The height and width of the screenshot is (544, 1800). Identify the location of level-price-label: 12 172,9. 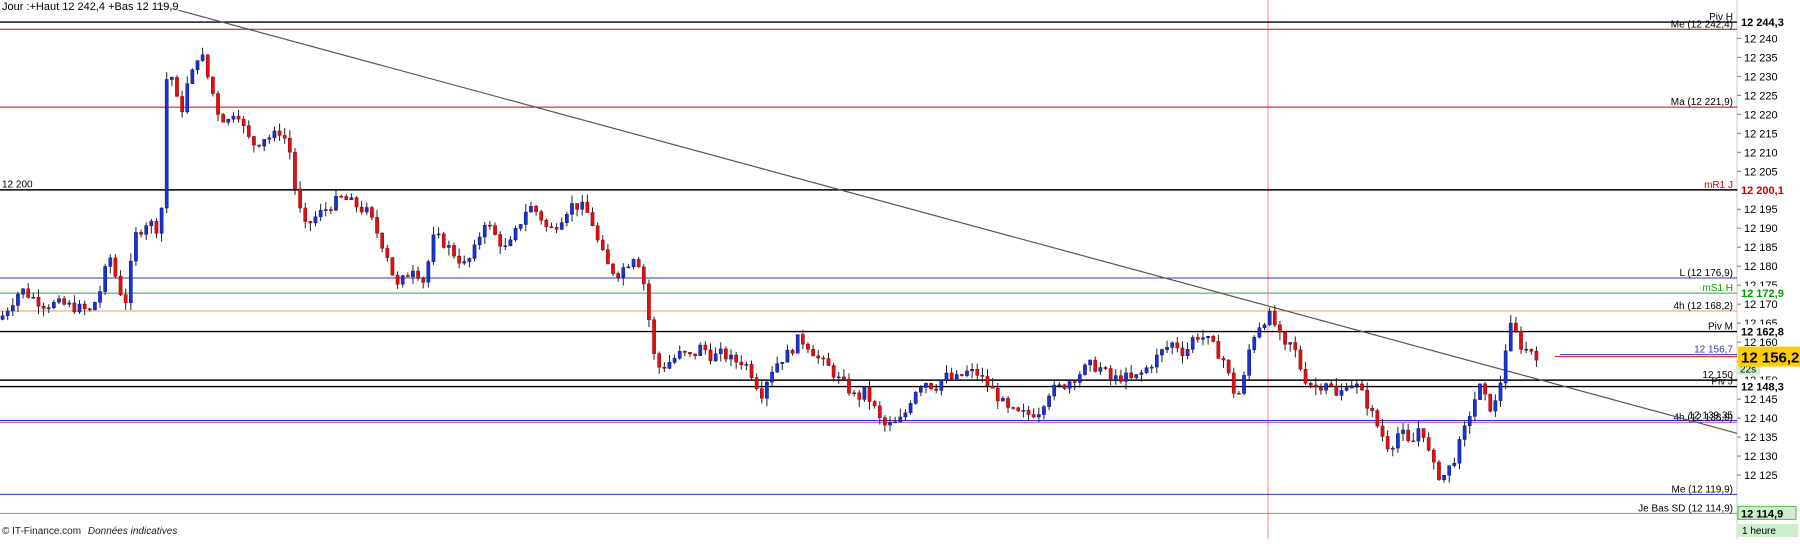
(1762, 294).